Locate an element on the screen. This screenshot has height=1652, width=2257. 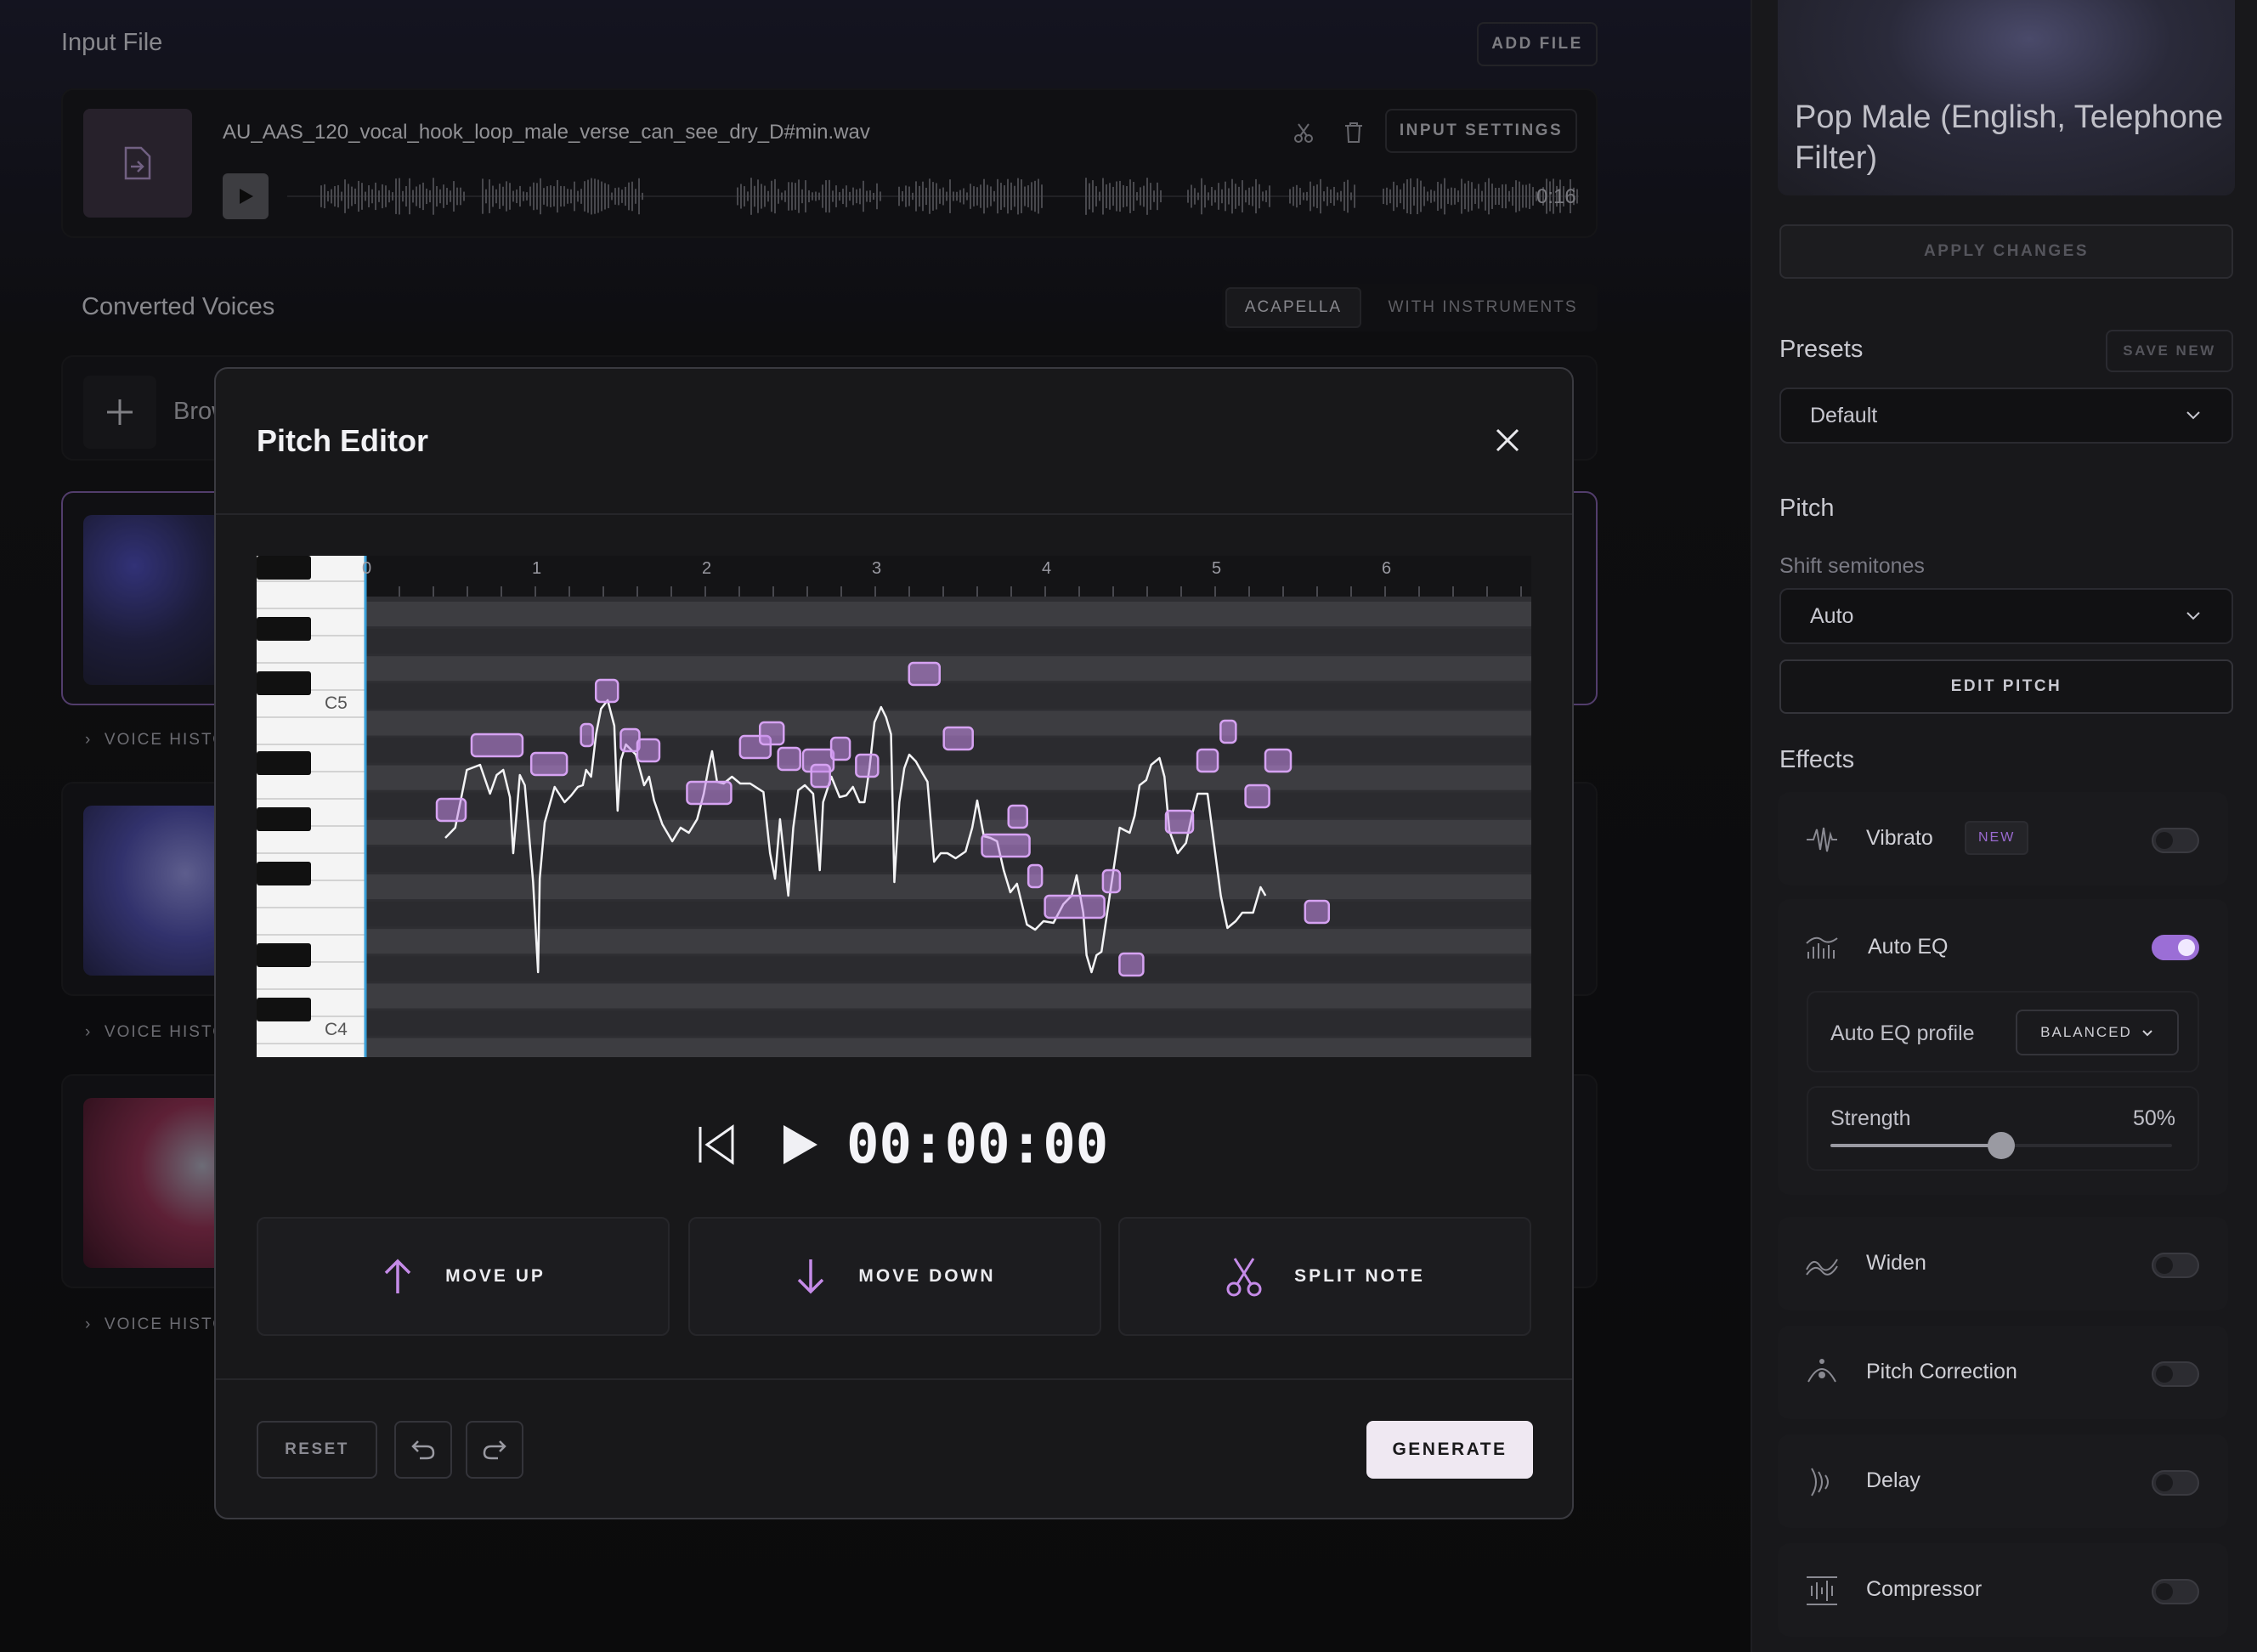
preset-select-value: Default is located at coordinates (1844, 415).